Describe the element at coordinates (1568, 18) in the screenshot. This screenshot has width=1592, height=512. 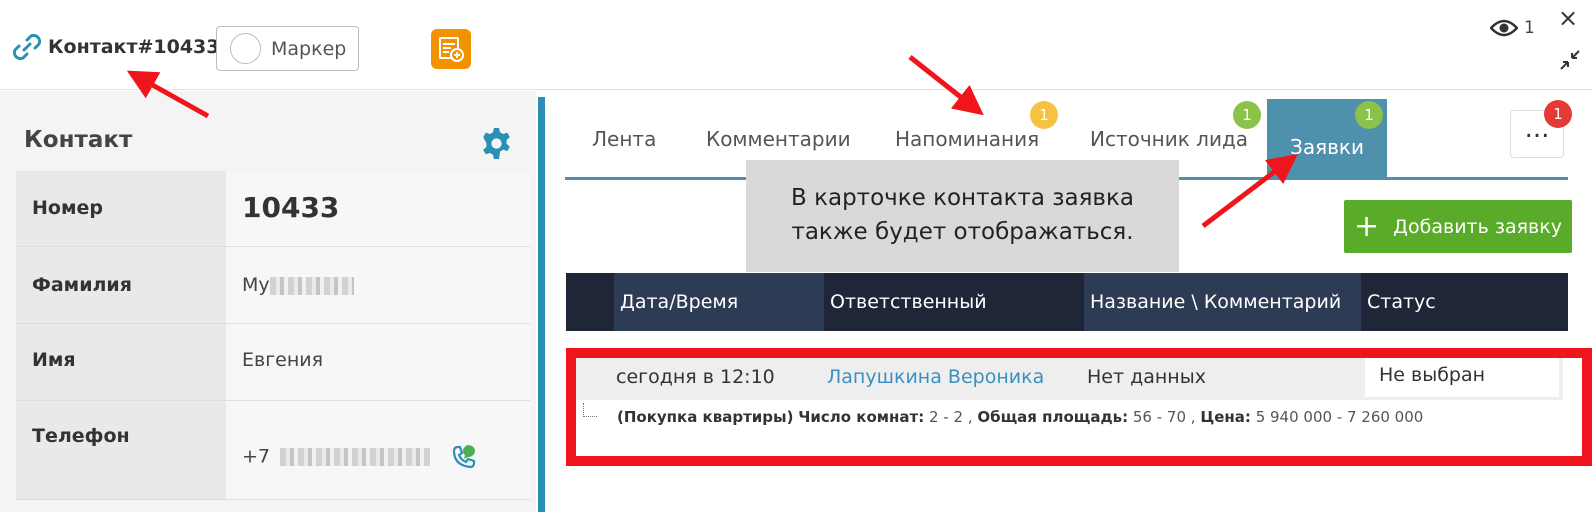
I see `close-button: ×` at that location.